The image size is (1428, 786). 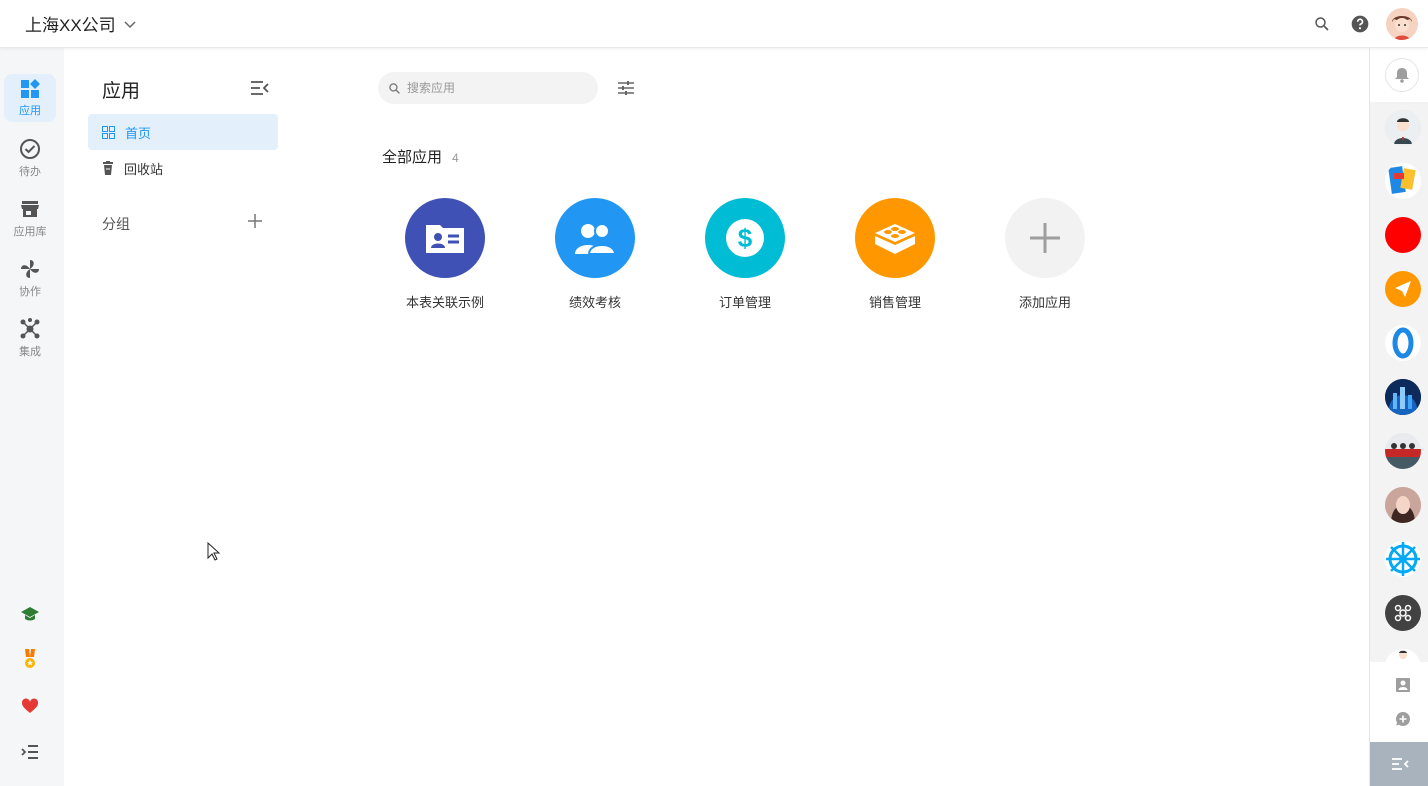 I want to click on nav-item-label: 集成, so click(x=30, y=351).